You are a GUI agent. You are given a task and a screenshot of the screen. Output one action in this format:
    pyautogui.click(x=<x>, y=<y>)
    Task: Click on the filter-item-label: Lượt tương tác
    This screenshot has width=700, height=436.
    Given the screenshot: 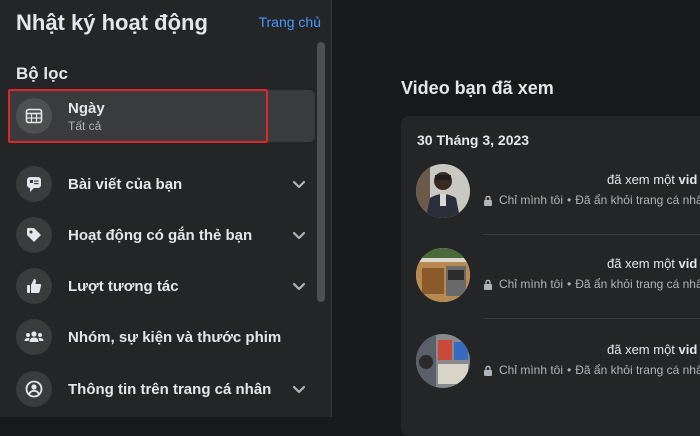 What is the action you would take?
    pyautogui.click(x=123, y=286)
    